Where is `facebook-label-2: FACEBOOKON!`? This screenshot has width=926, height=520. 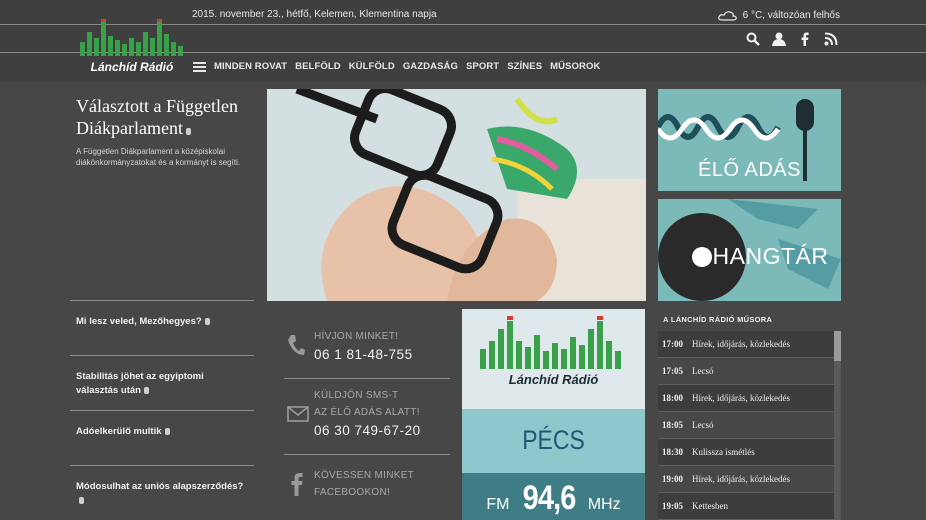
facebook-label-2: FACEBOOKON! is located at coordinates (352, 493).